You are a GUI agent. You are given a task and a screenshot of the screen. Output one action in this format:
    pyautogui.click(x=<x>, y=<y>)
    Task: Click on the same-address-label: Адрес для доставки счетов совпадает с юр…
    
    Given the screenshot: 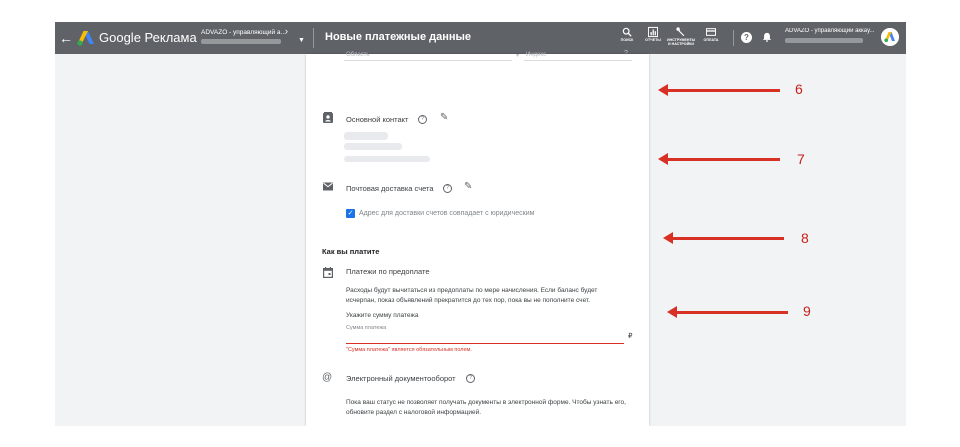 What is the action you would take?
    pyautogui.click(x=447, y=213)
    